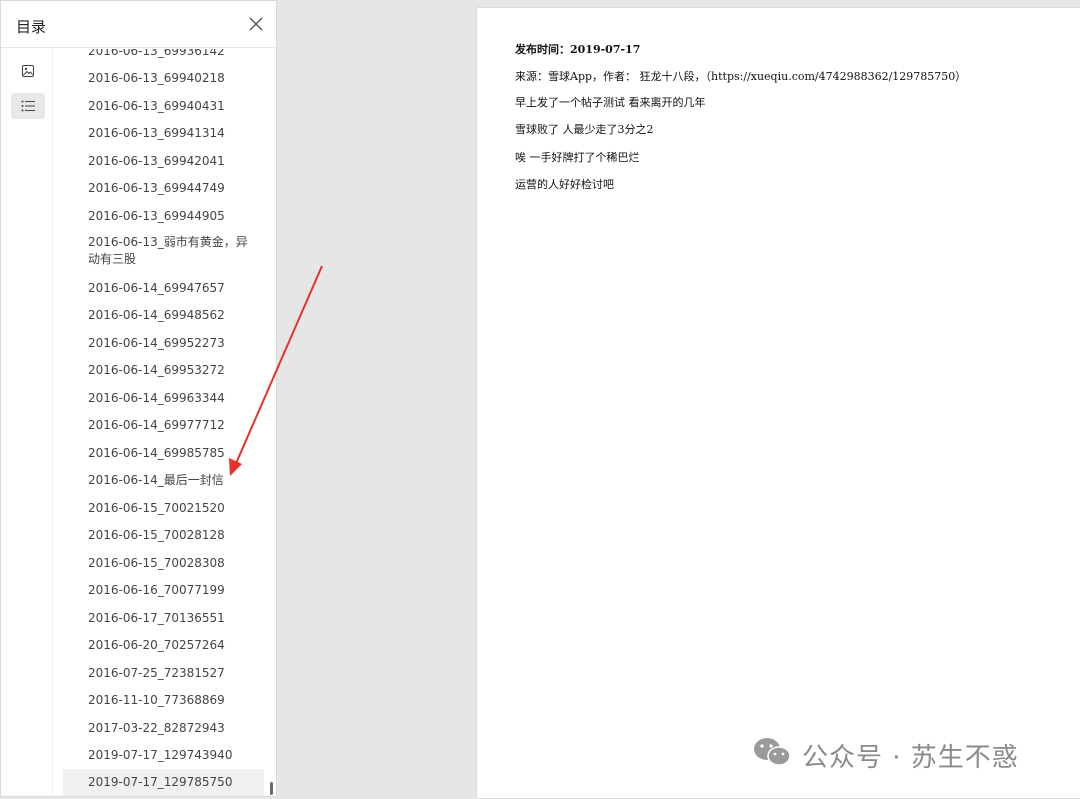  Describe the element at coordinates (163, 251) in the screenshot. I see `toc-item: 2016-06-13_弱市有黄金，异动有三股` at that location.